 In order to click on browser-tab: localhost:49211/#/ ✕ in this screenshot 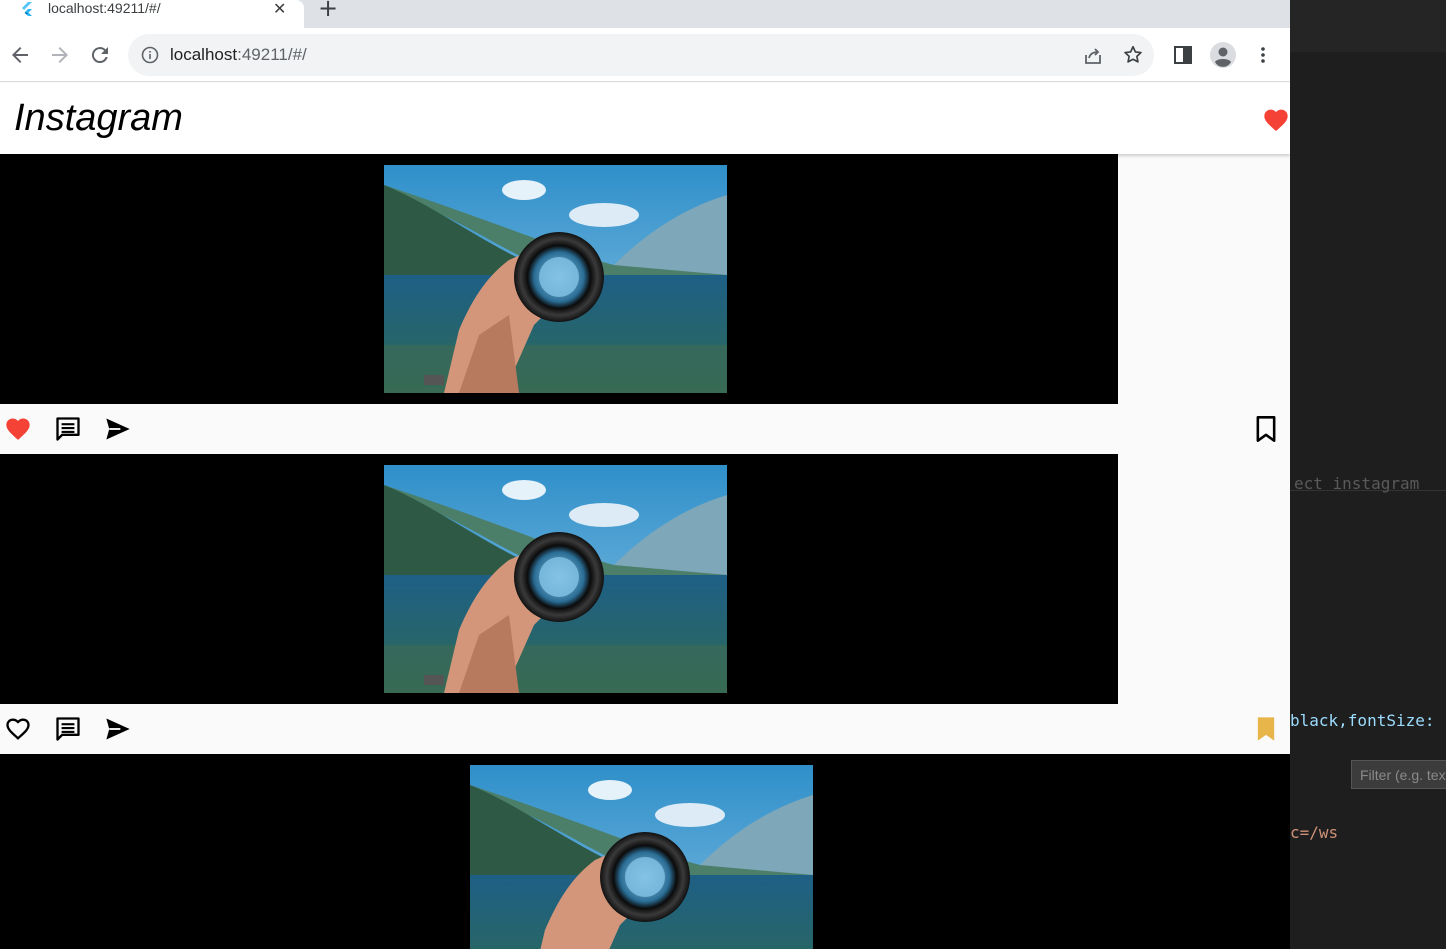, I will do `click(152, 14)`.